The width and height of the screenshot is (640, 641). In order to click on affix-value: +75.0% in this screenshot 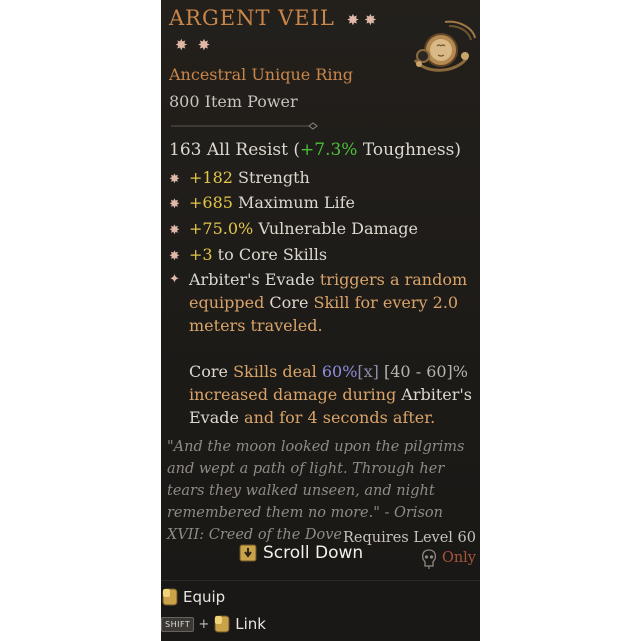, I will do `click(221, 228)`.